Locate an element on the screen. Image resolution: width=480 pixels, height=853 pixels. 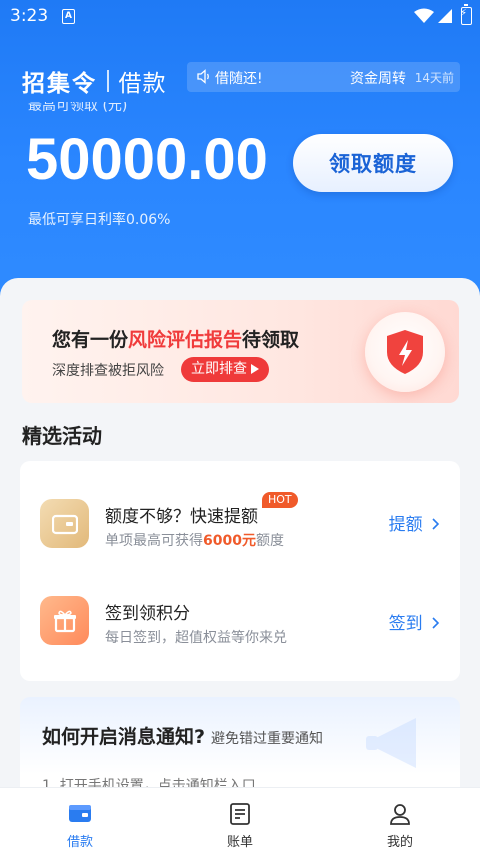
report-title: 您有一份风险评估报告待领取 is located at coordinates (175, 338).